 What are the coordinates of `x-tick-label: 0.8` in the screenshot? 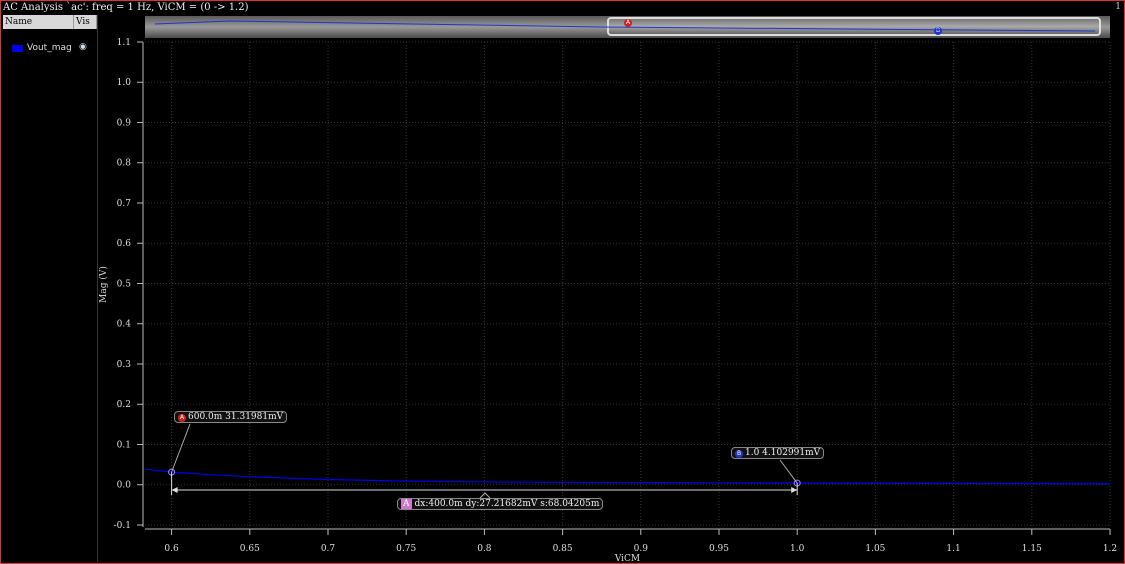 It's located at (484, 549).